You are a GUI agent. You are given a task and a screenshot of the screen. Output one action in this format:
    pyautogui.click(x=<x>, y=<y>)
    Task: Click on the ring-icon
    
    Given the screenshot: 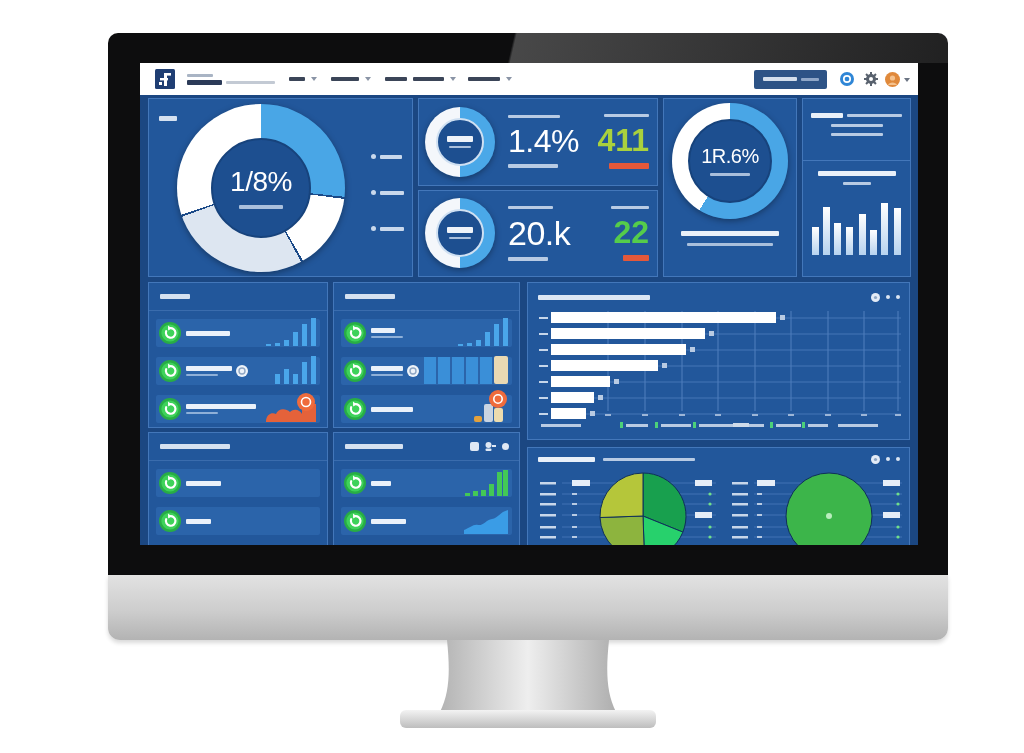 What is the action you would take?
    pyautogui.click(x=847, y=79)
    